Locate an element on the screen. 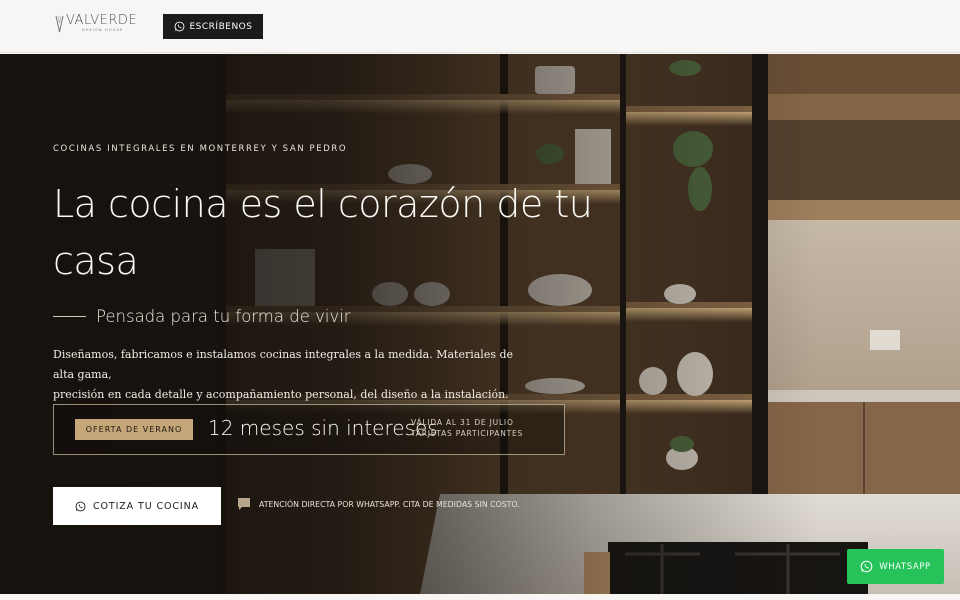  header-whatsapp-button: ESCRÍBENOS is located at coordinates (213, 26).